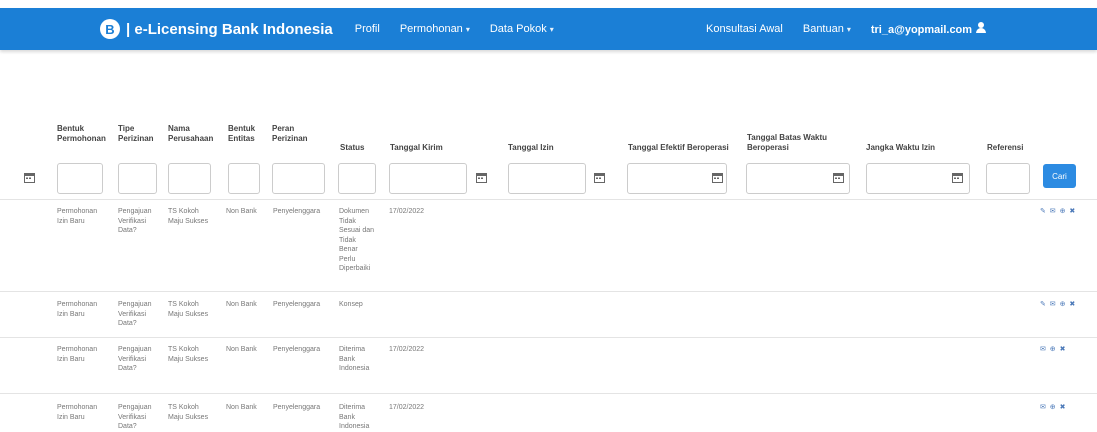  What do you see at coordinates (921, 30) in the screenshot?
I see `user-email: tri_a@yopmail.com` at bounding box center [921, 30].